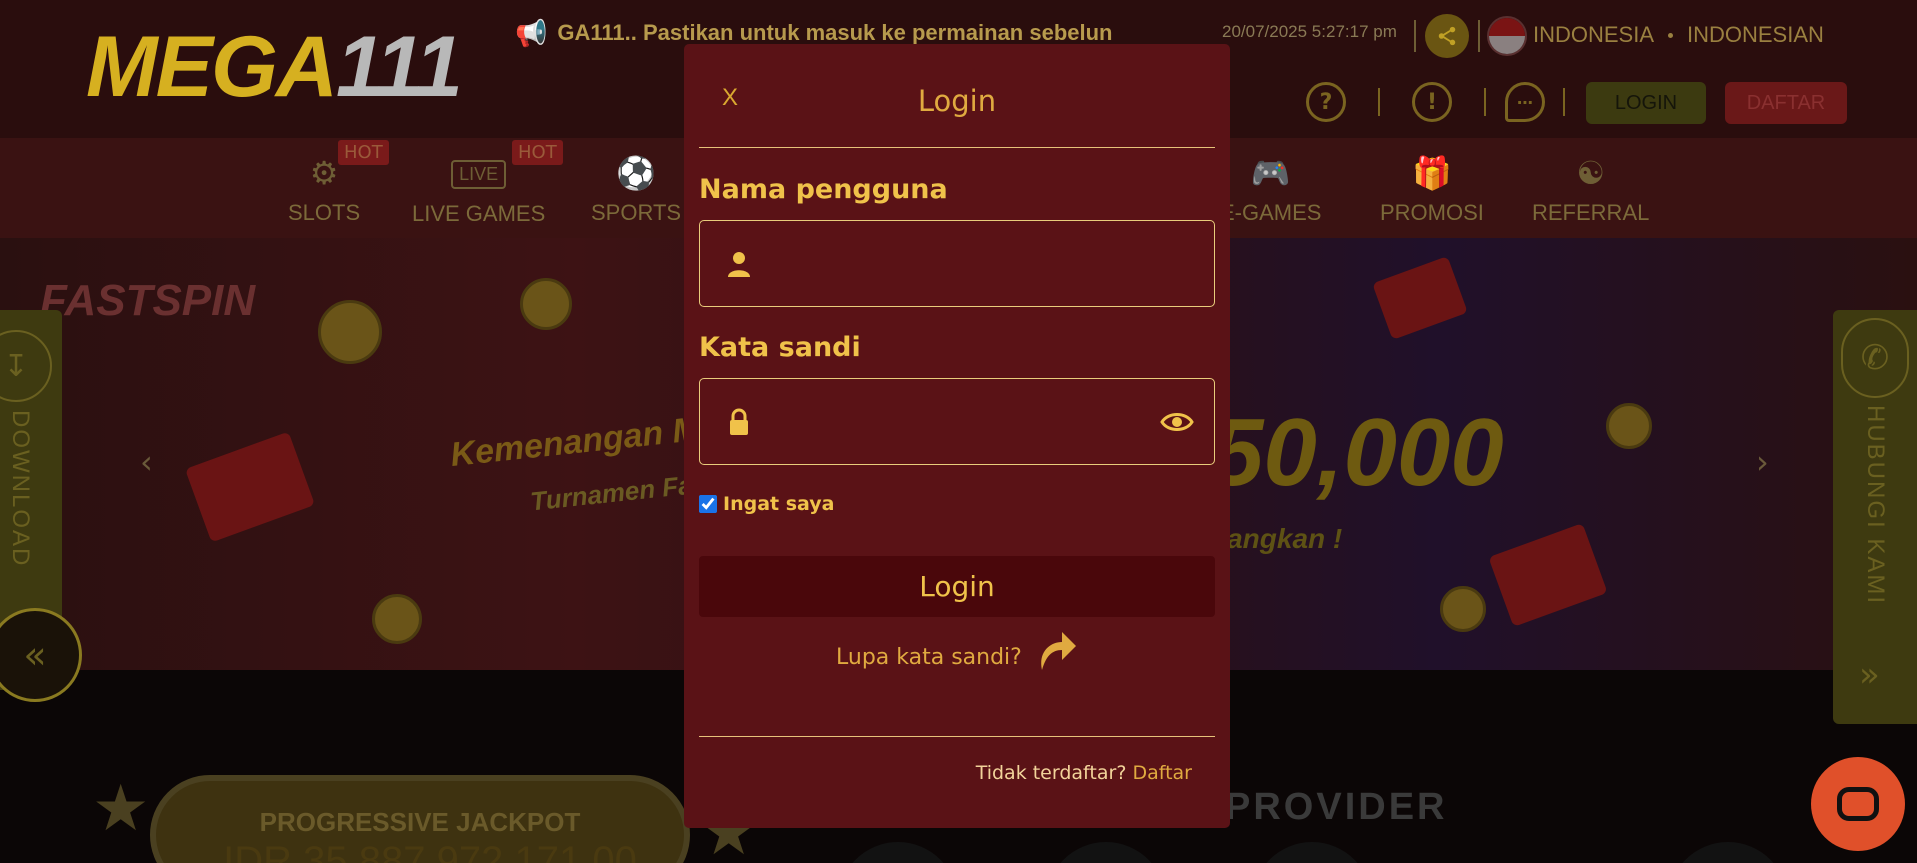 Image resolution: width=1917 pixels, height=863 pixels. I want to click on header-signup-button: DAFTAR, so click(1786, 103).